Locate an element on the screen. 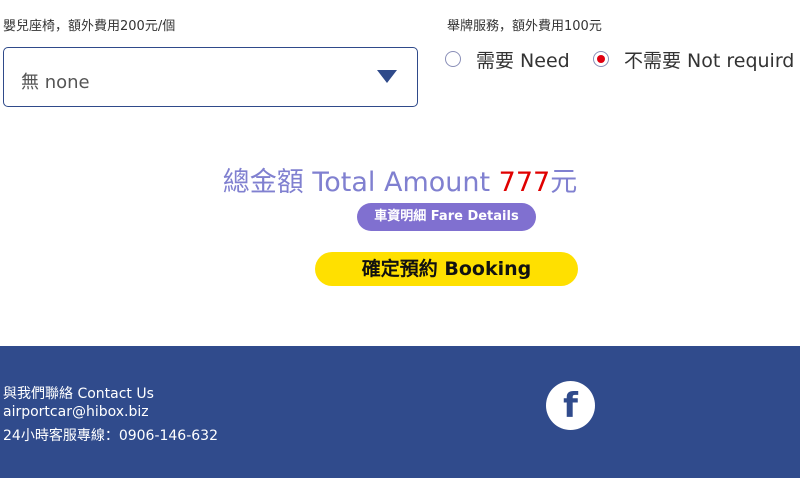  total-amount-unit: 元 is located at coordinates (564, 182).